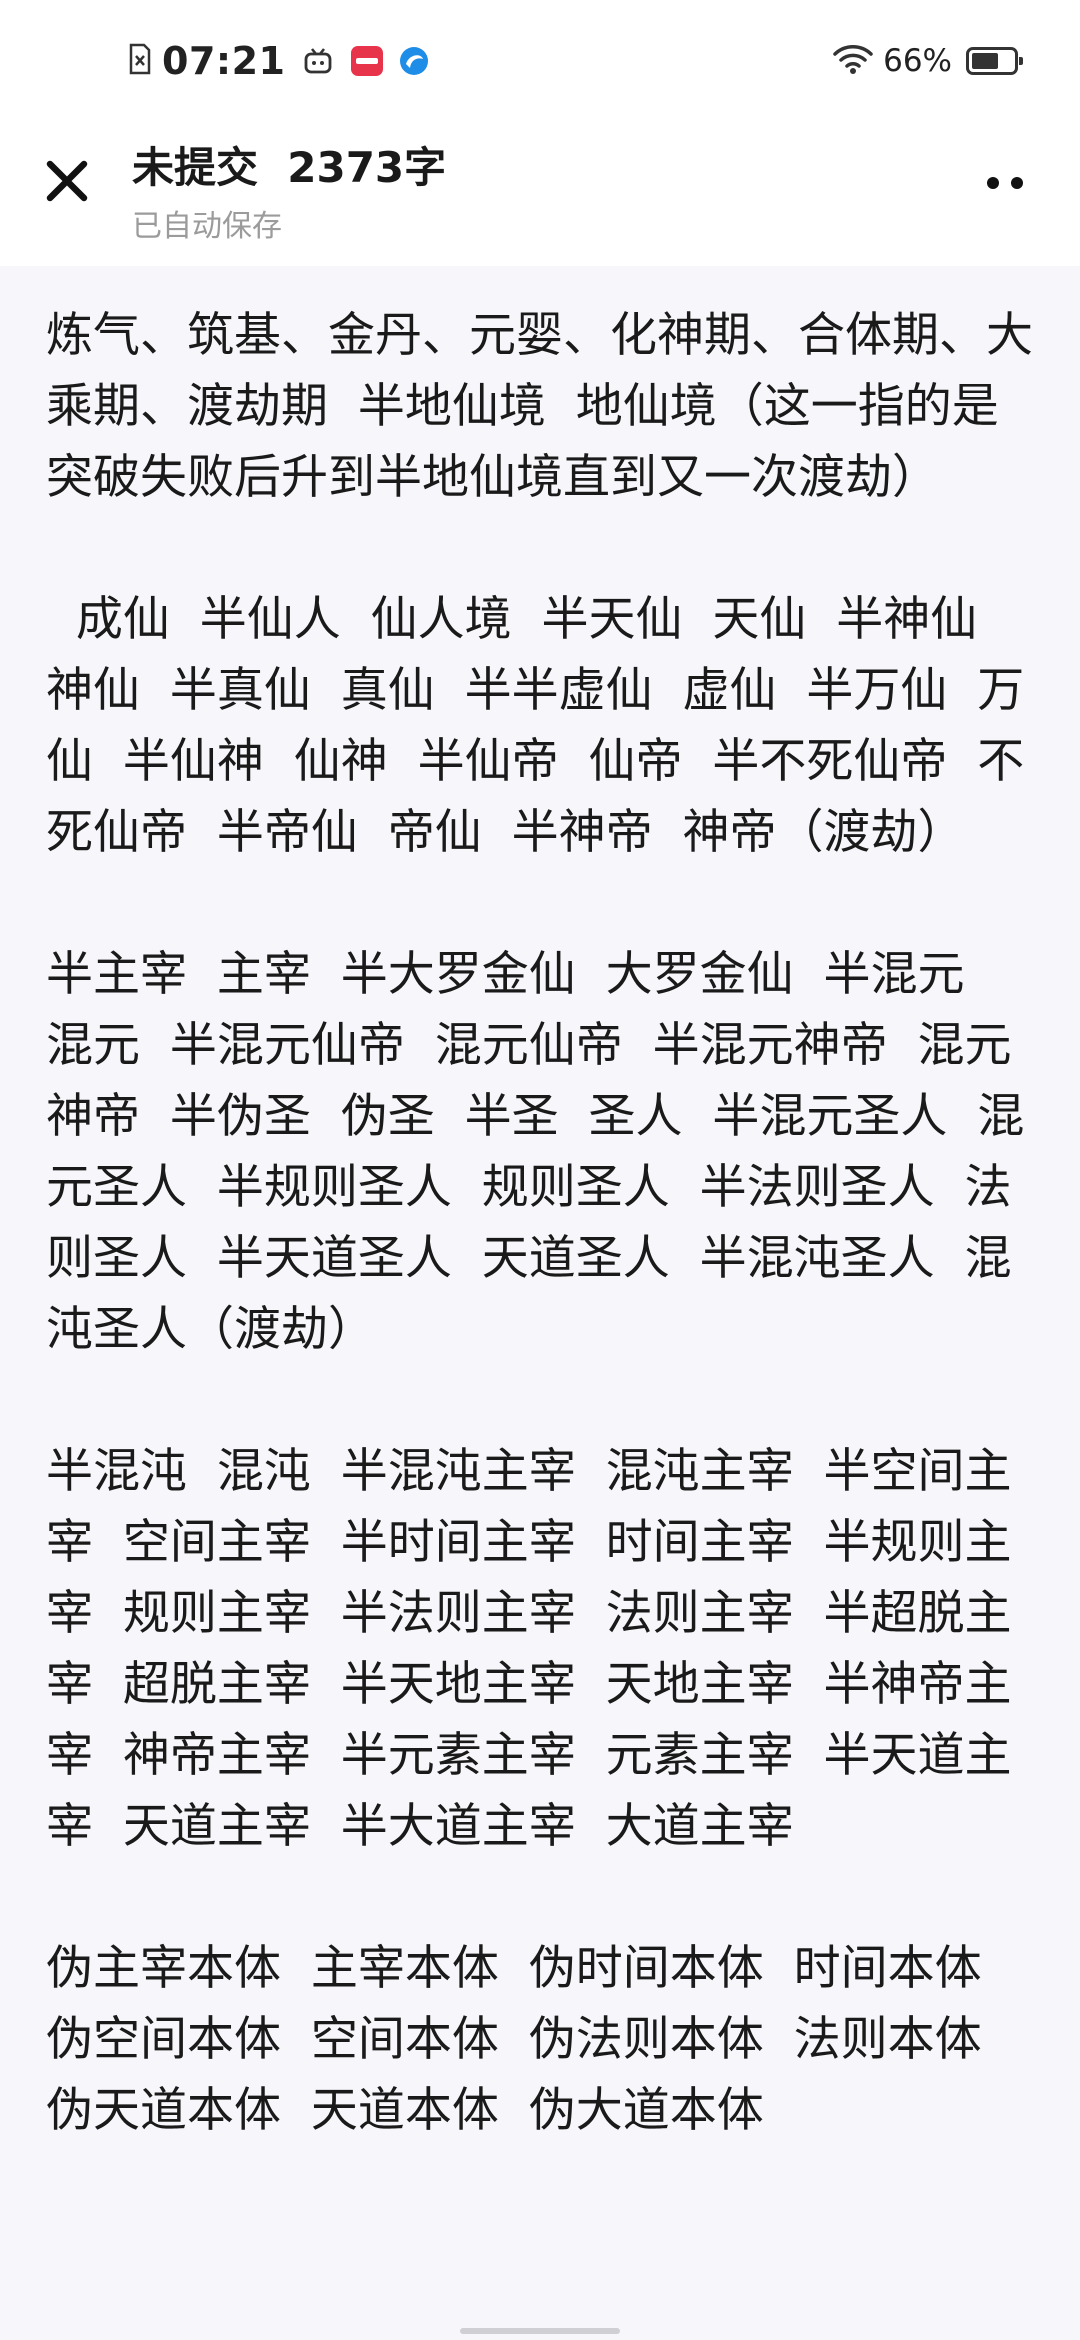  Describe the element at coordinates (917, 61) in the screenshot. I see `battery-percent: 66%` at that location.